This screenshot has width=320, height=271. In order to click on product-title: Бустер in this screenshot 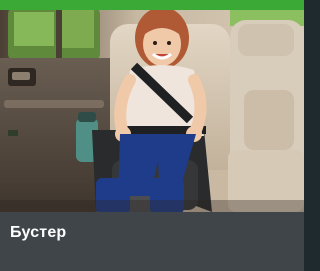, I will do `click(38, 233)`.